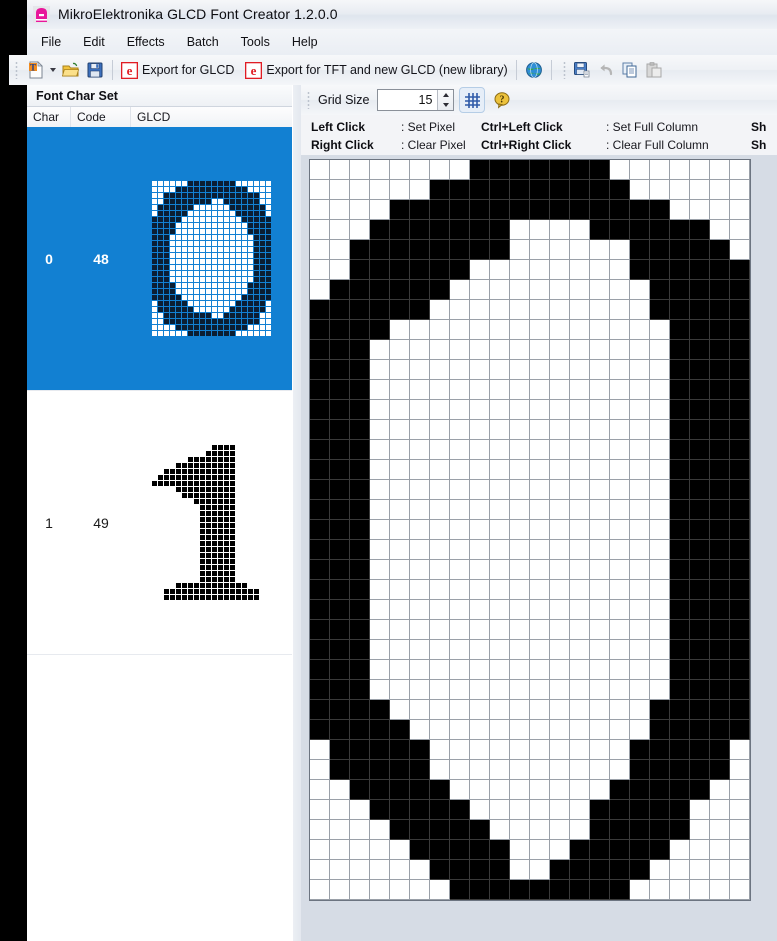 This screenshot has width=777, height=941. What do you see at coordinates (95, 70) in the screenshot?
I see `save-button` at bounding box center [95, 70].